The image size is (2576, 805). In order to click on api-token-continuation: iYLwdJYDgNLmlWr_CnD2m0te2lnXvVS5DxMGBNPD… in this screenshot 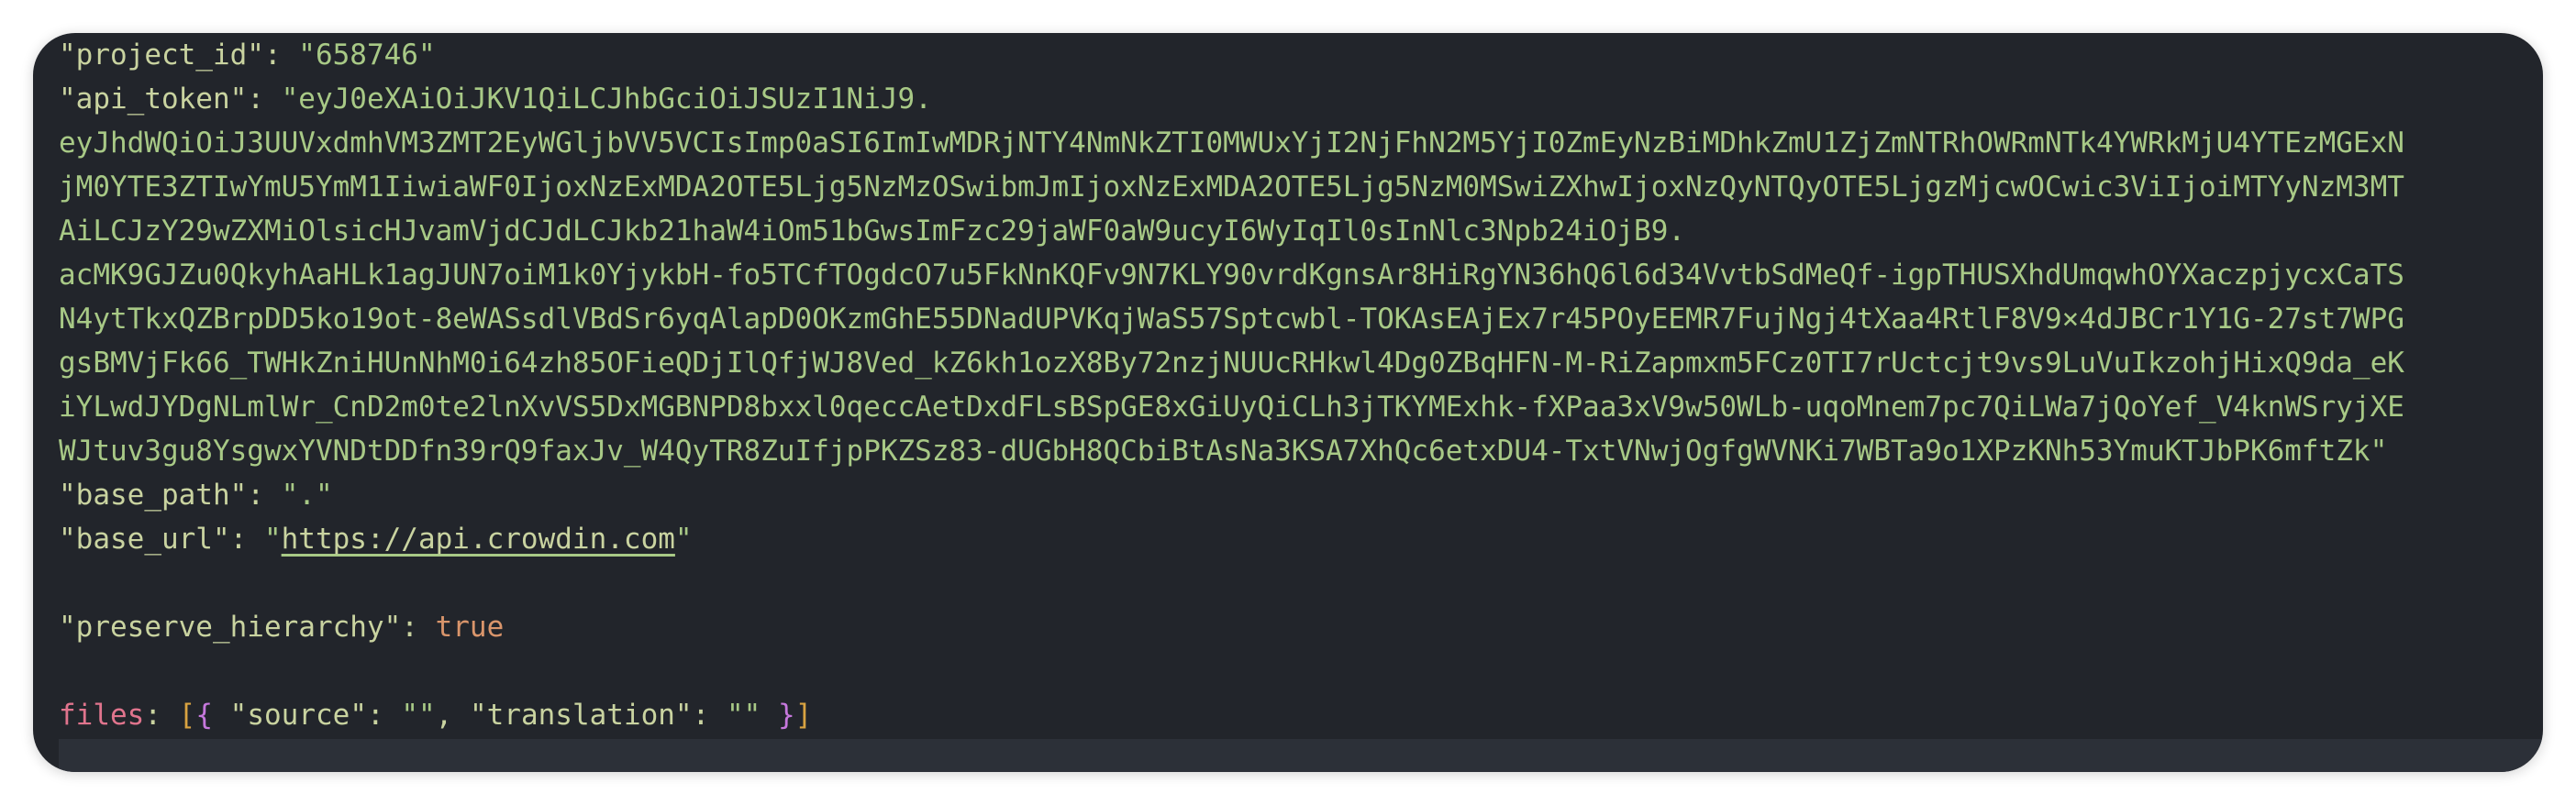, I will do `click(1231, 408)`.